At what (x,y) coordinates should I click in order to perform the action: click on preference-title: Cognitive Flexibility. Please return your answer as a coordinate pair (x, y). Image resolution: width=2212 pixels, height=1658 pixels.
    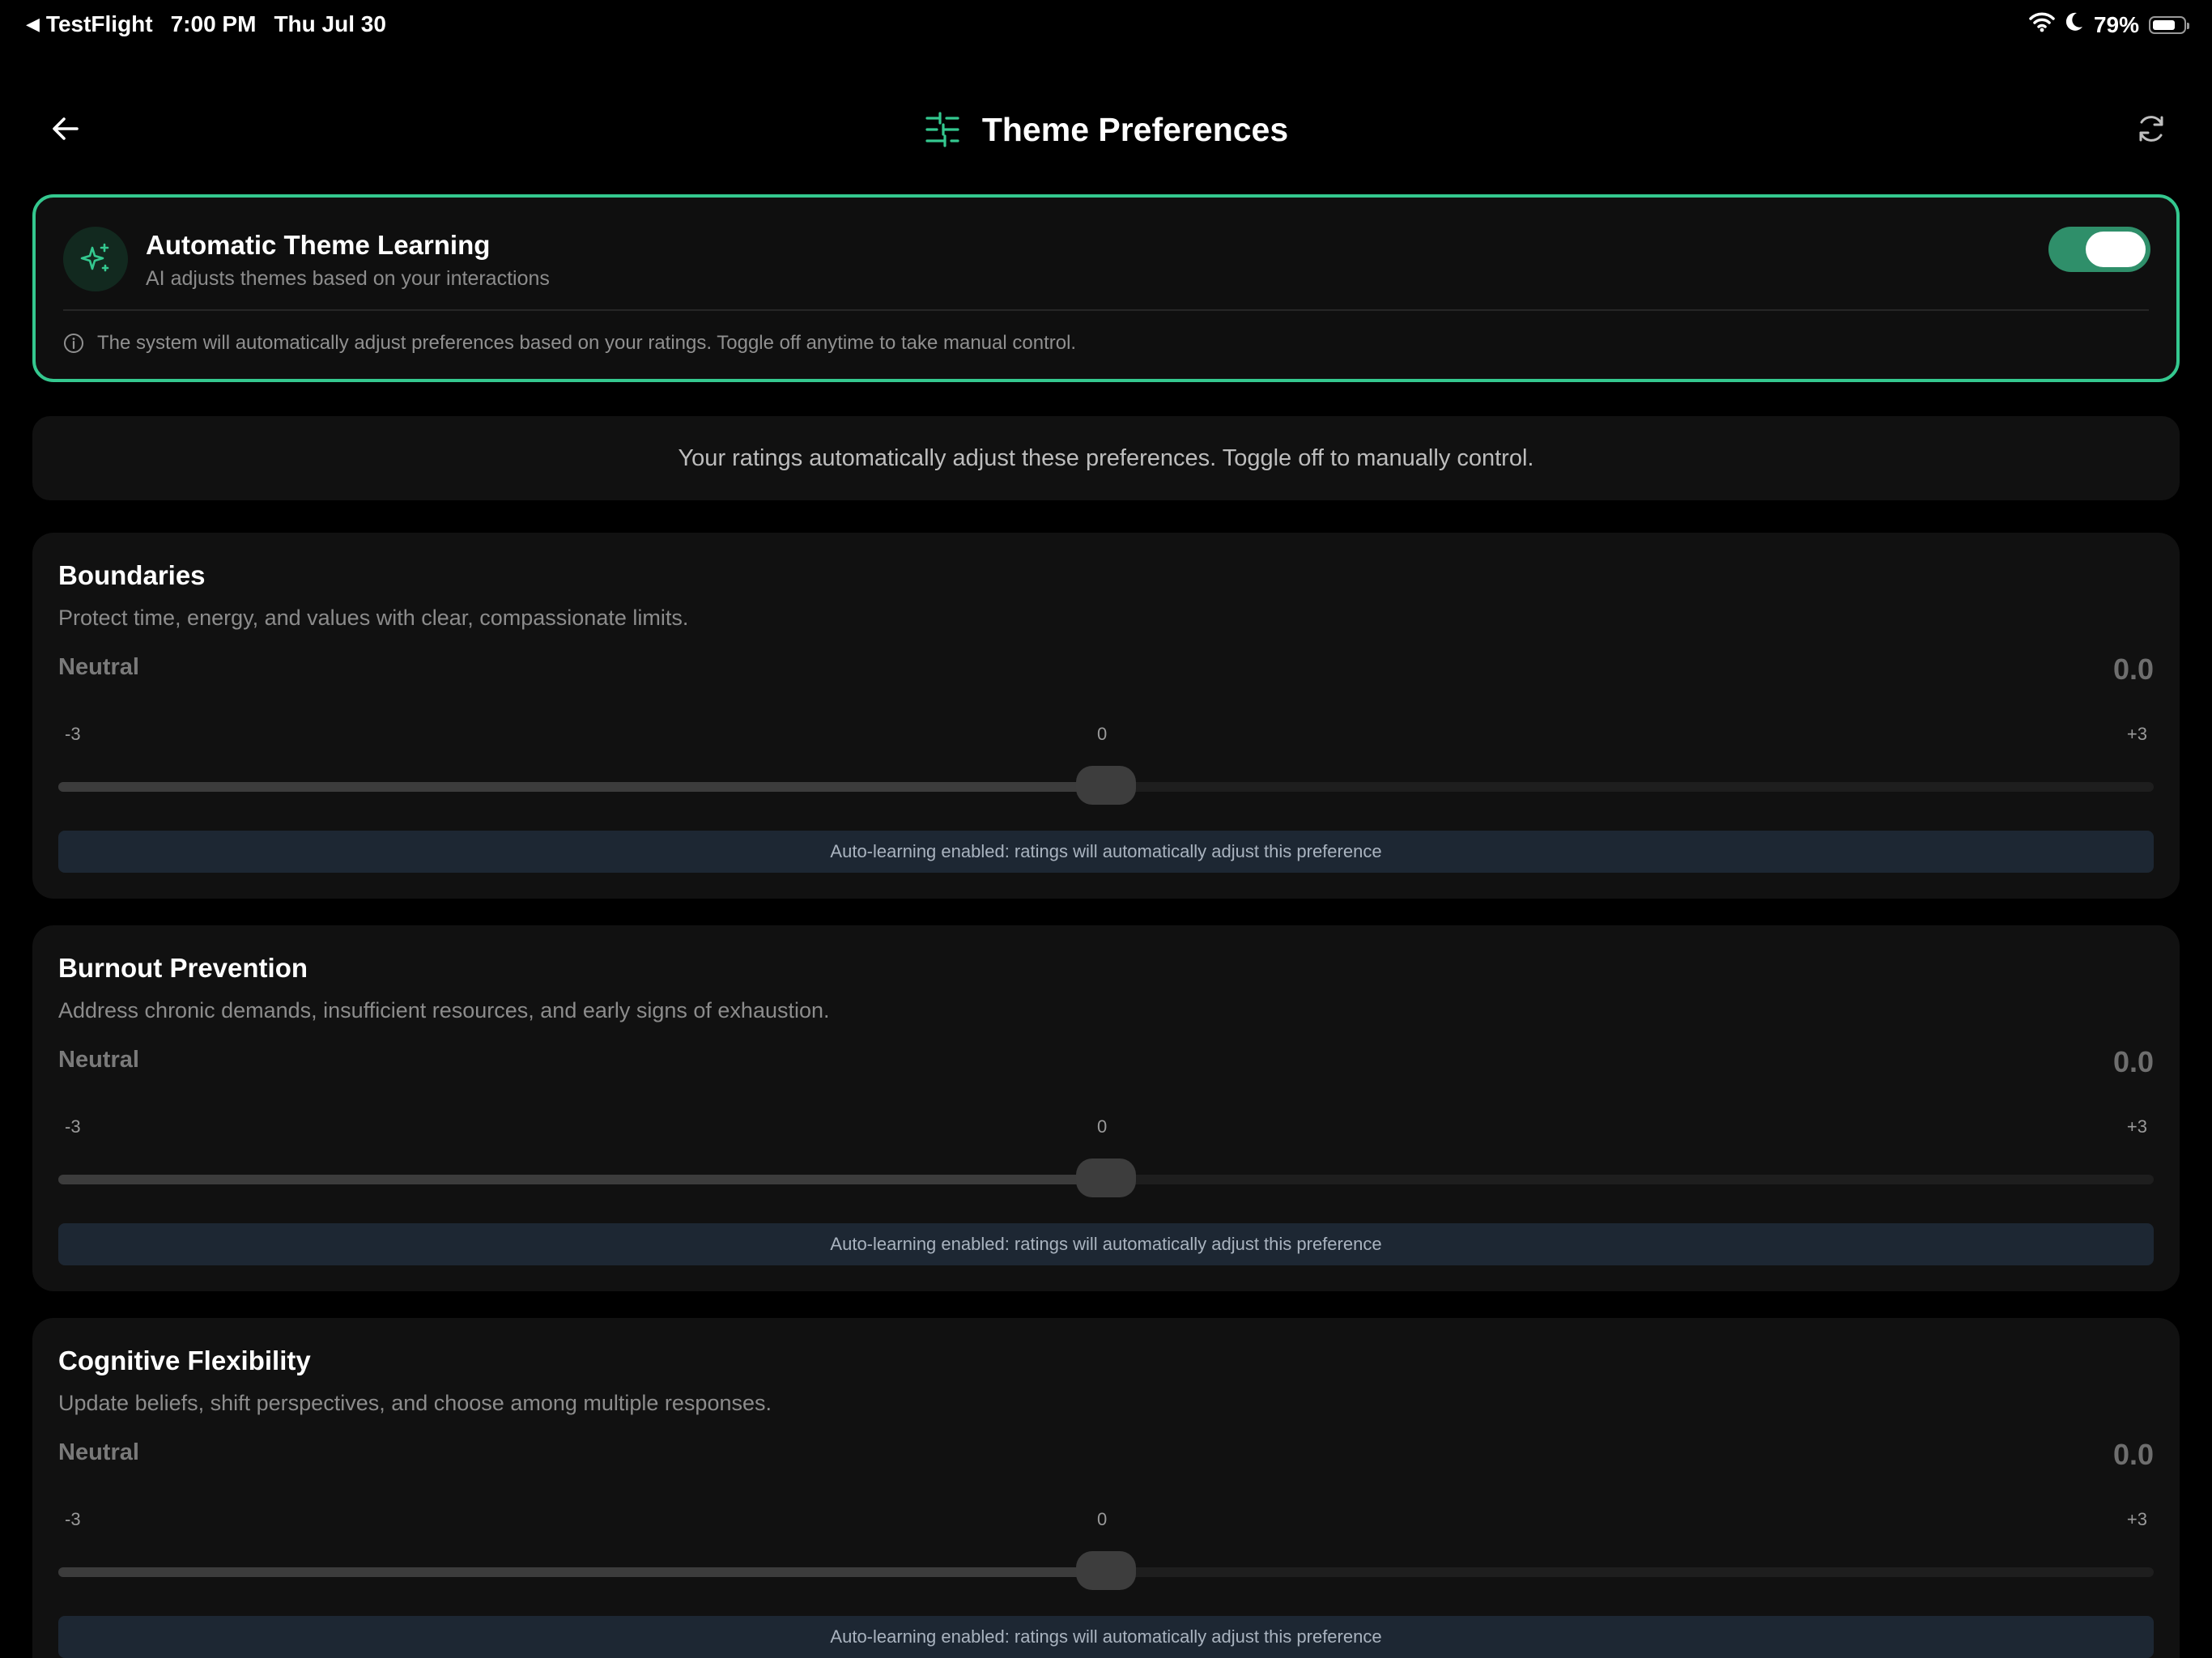
    Looking at the image, I should click on (185, 1360).